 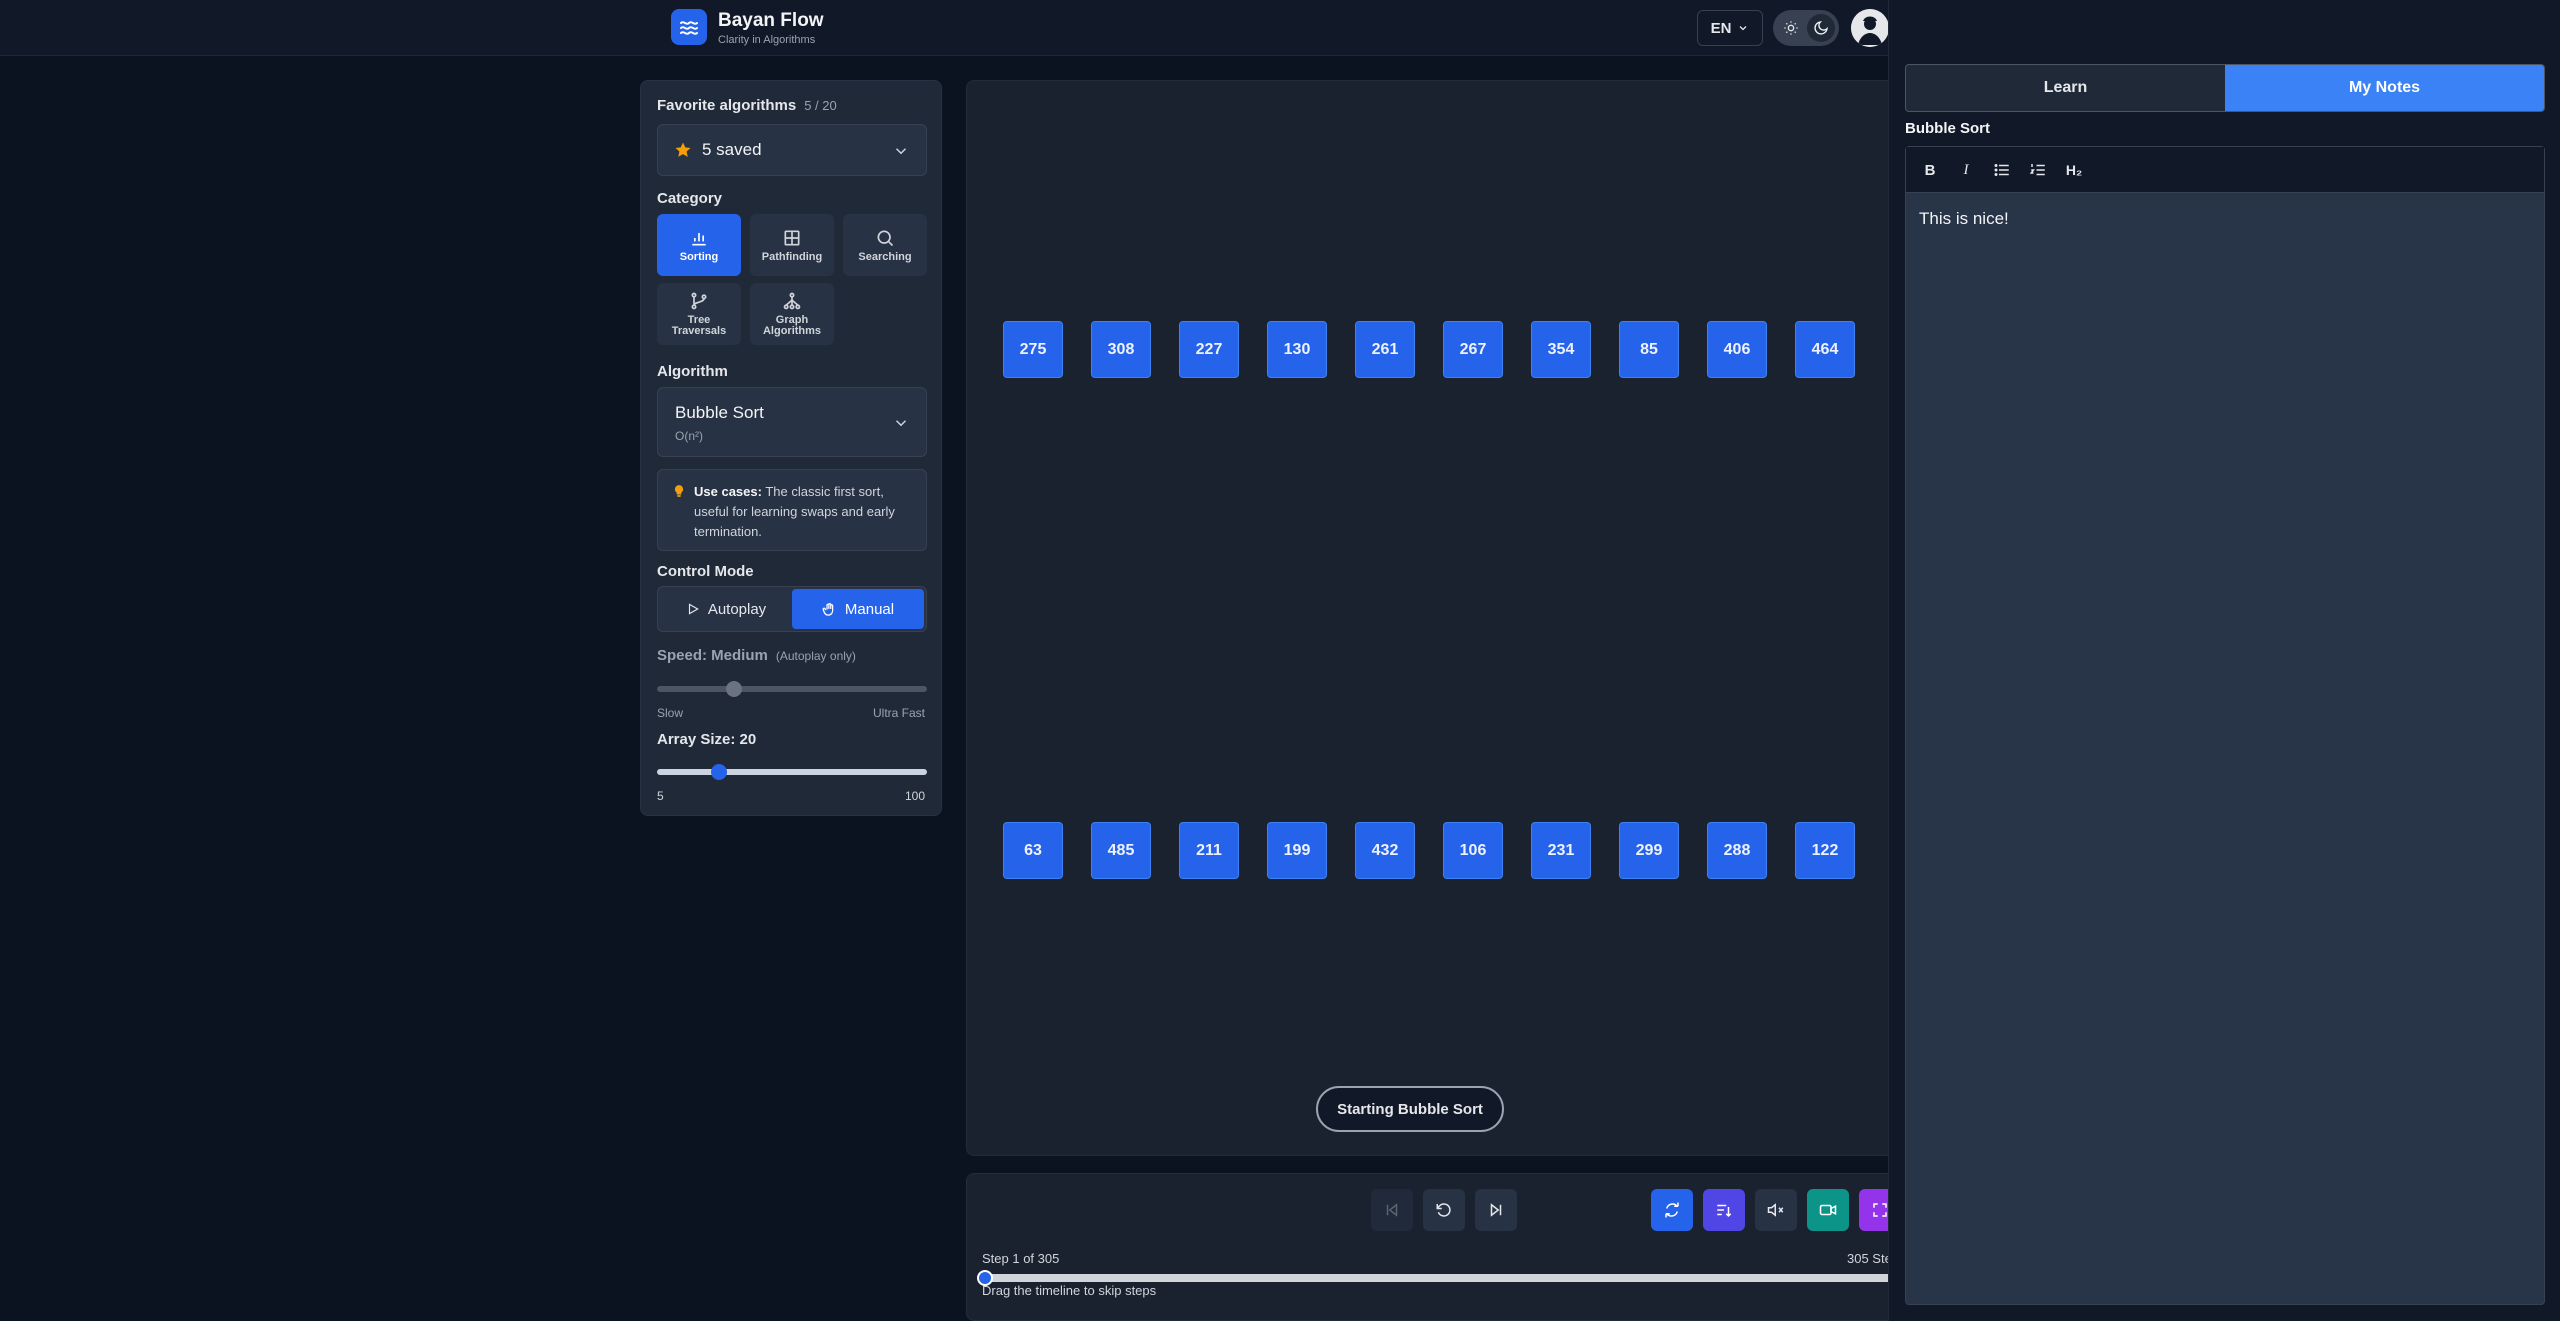 What do you see at coordinates (712, 655) in the screenshot?
I see `speed-label-text: Speed: Medium` at bounding box center [712, 655].